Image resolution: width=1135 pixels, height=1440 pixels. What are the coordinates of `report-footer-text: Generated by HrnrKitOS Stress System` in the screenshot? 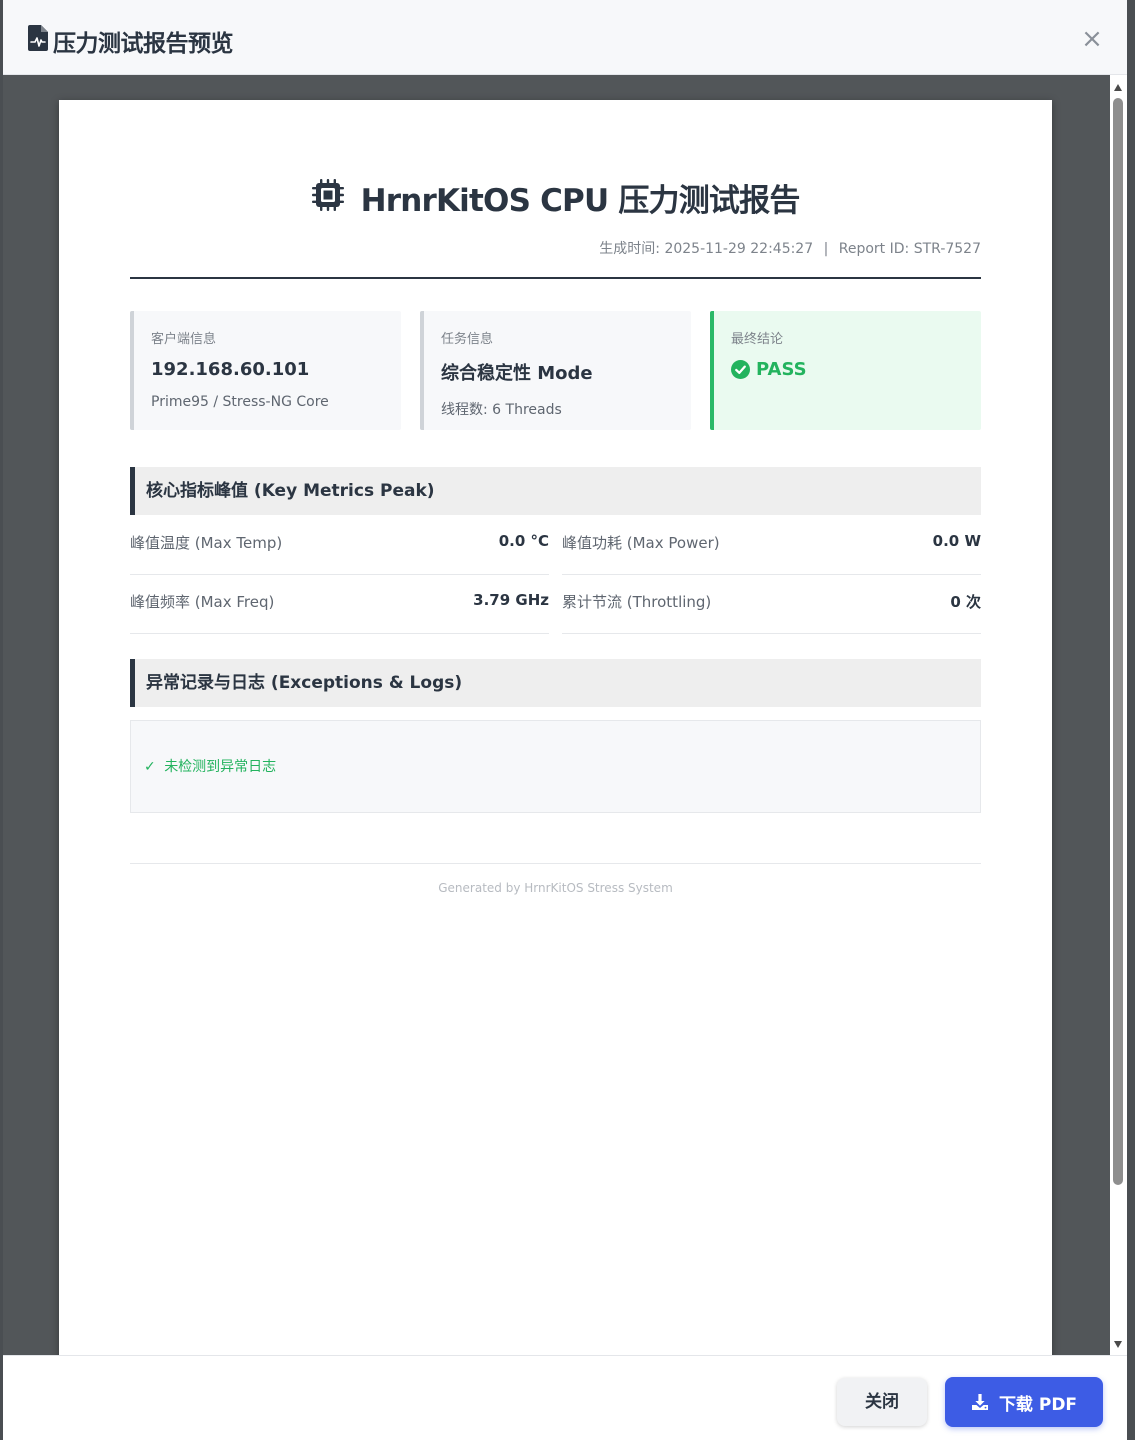 It's located at (555, 888).